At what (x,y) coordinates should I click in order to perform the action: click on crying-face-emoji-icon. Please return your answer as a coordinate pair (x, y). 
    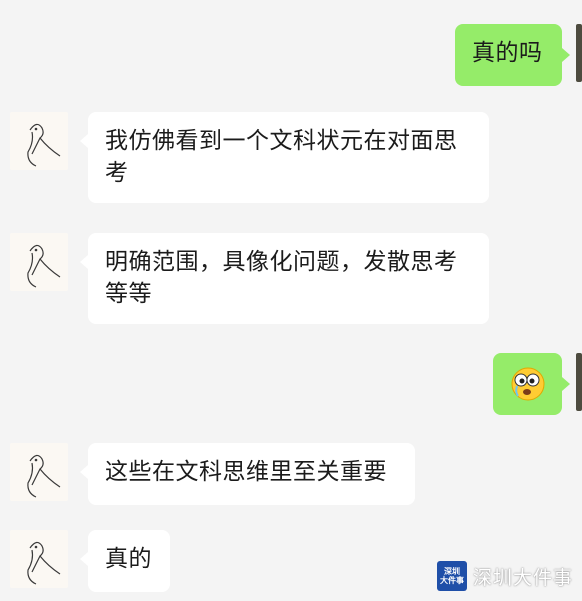
    Looking at the image, I should click on (527, 384).